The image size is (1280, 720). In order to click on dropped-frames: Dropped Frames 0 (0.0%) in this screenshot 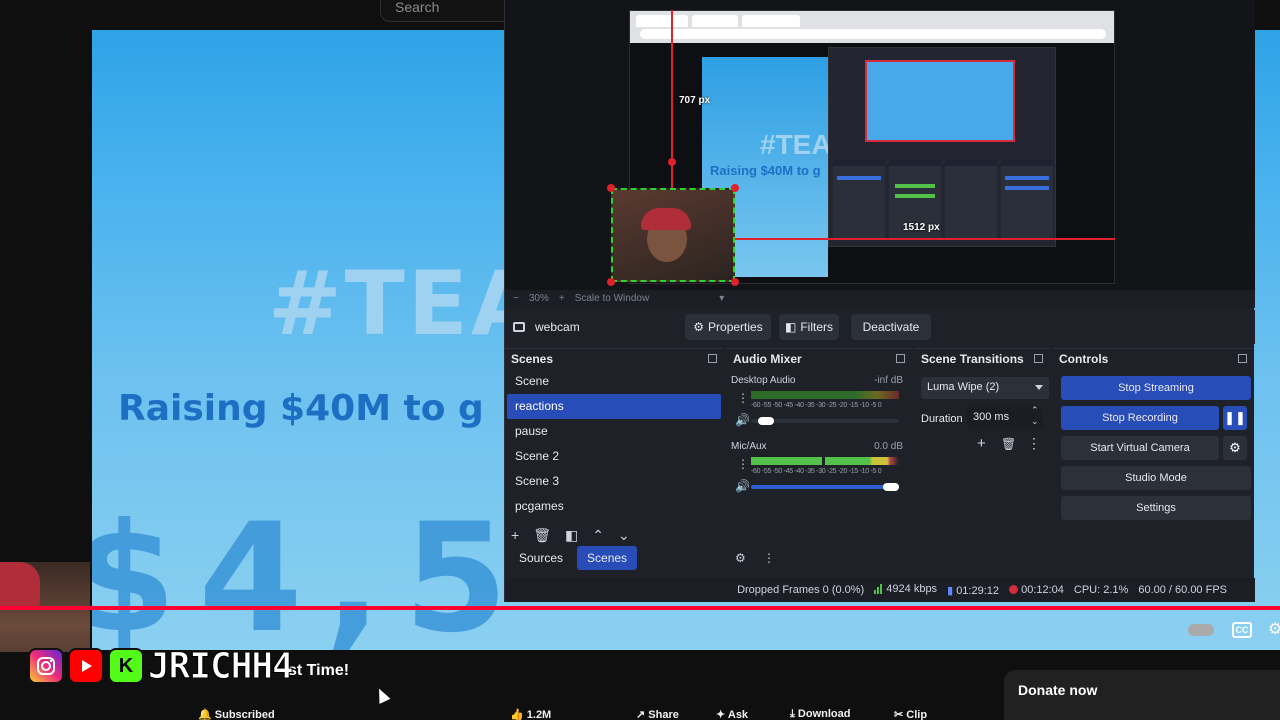, I will do `click(801, 590)`.